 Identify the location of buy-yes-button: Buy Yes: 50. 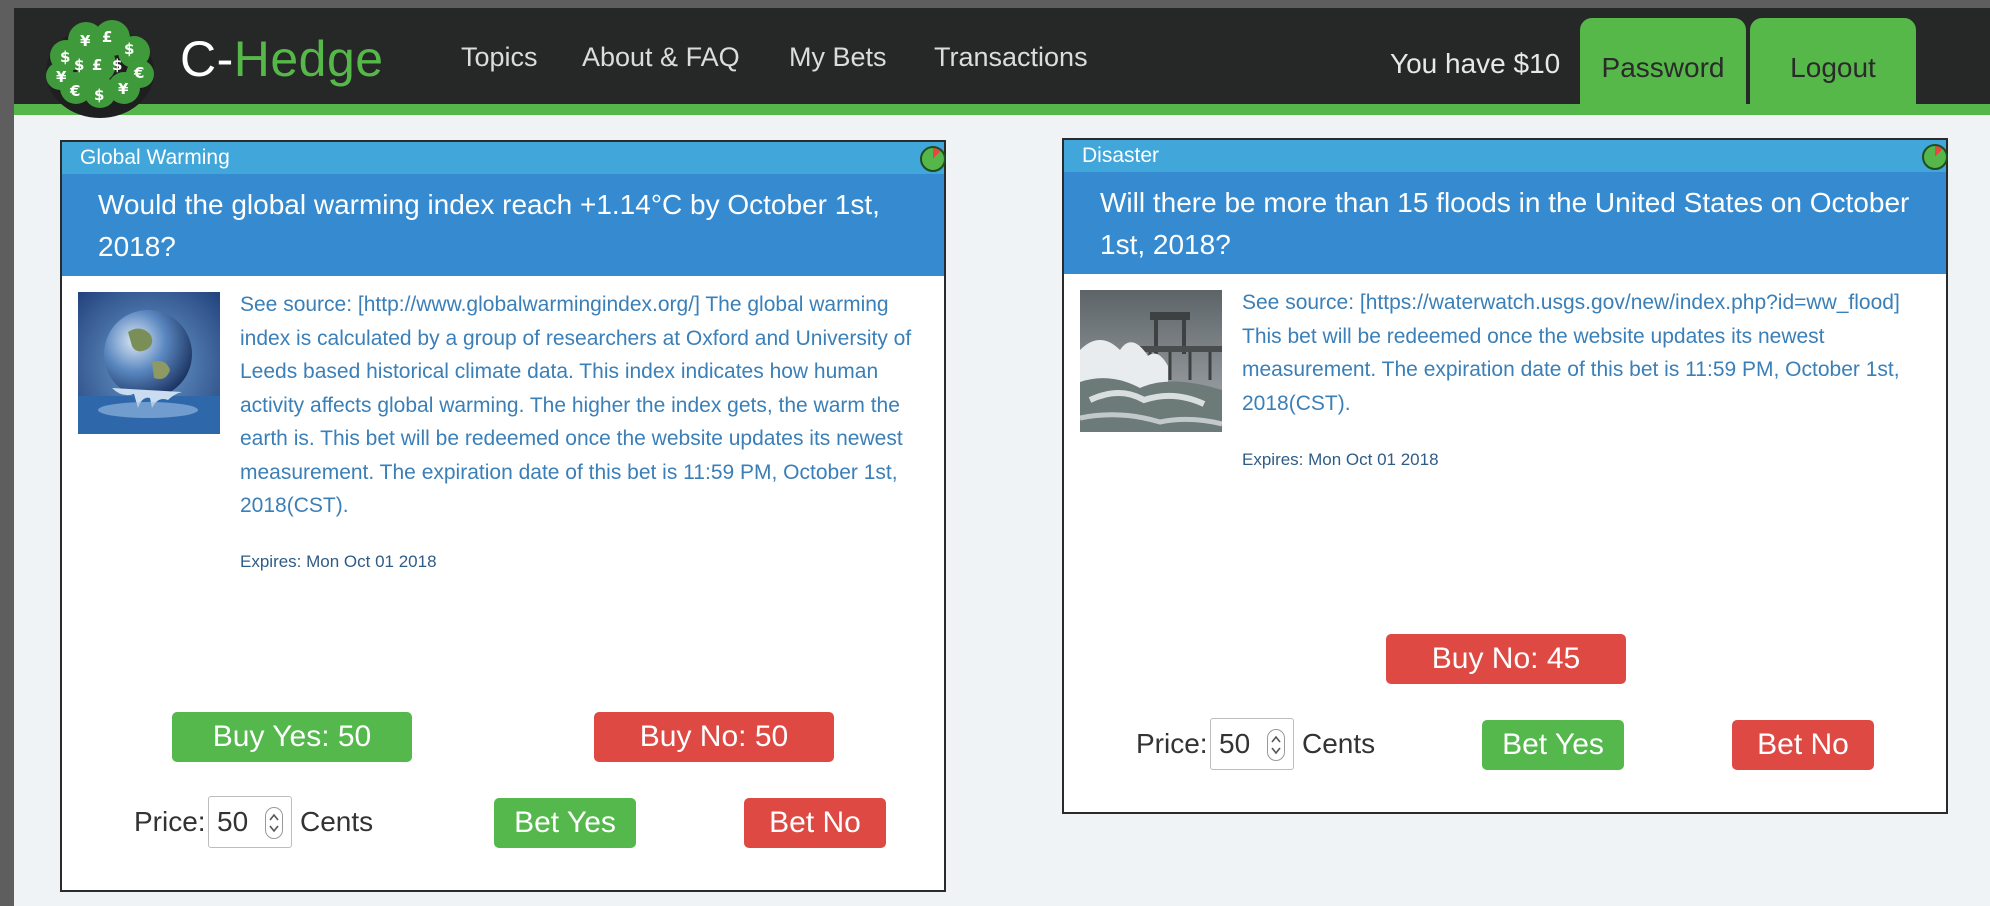
(292, 737).